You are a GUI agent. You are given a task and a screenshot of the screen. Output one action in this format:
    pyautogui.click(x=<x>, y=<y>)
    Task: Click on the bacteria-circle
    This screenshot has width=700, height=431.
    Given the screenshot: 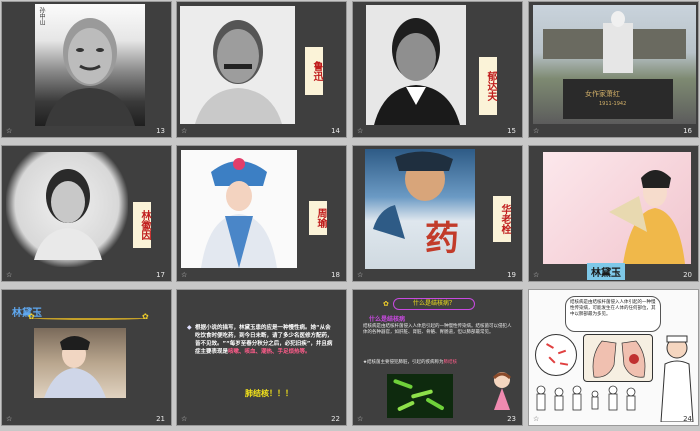 What is the action you would take?
    pyautogui.click(x=556, y=355)
    